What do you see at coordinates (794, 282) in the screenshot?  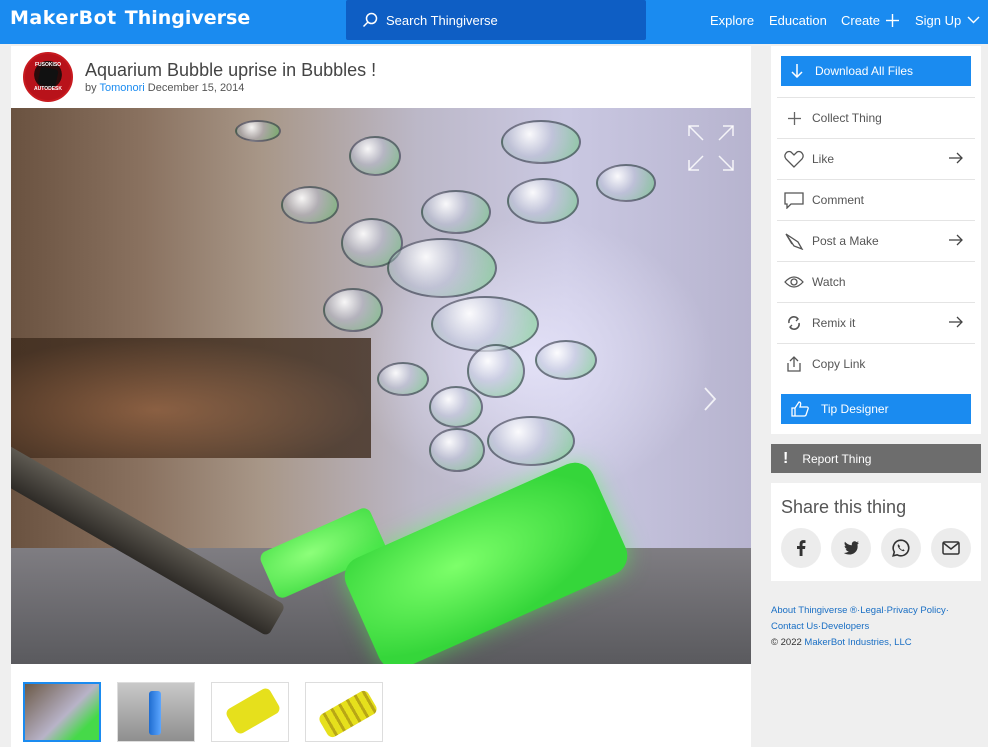 I see `eye-icon` at bounding box center [794, 282].